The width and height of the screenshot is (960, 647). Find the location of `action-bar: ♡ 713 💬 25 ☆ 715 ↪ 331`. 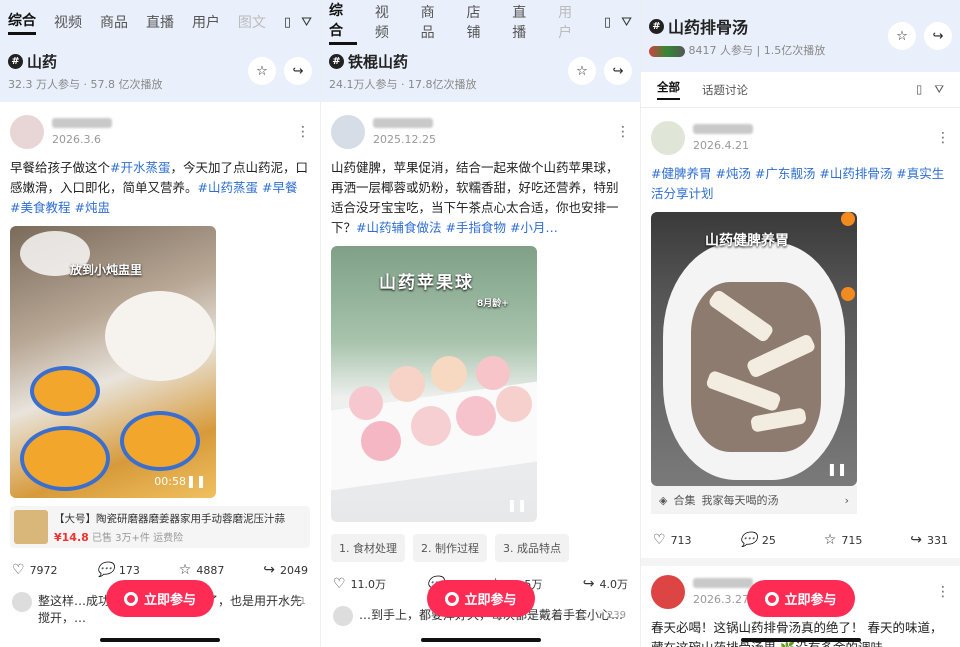

action-bar: ♡ 713 💬 25 ☆ 715 ↪ 331 is located at coordinates (800, 536).